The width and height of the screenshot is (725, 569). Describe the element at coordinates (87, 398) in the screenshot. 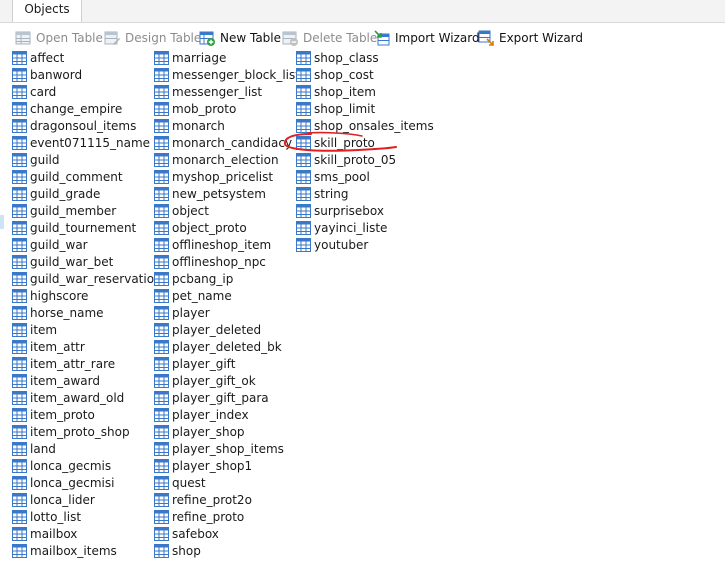

I see `table-item: item_award_old` at that location.